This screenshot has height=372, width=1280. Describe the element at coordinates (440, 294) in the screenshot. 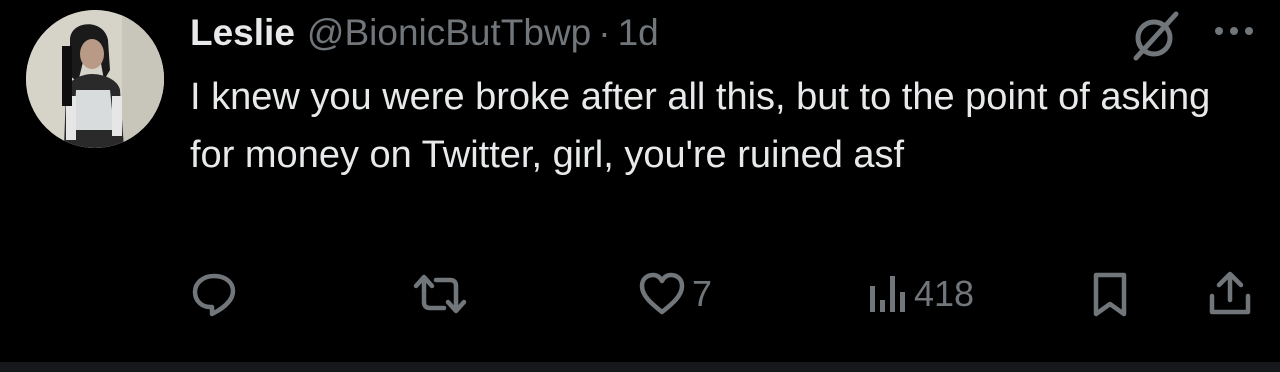

I see `retweet-icon` at that location.